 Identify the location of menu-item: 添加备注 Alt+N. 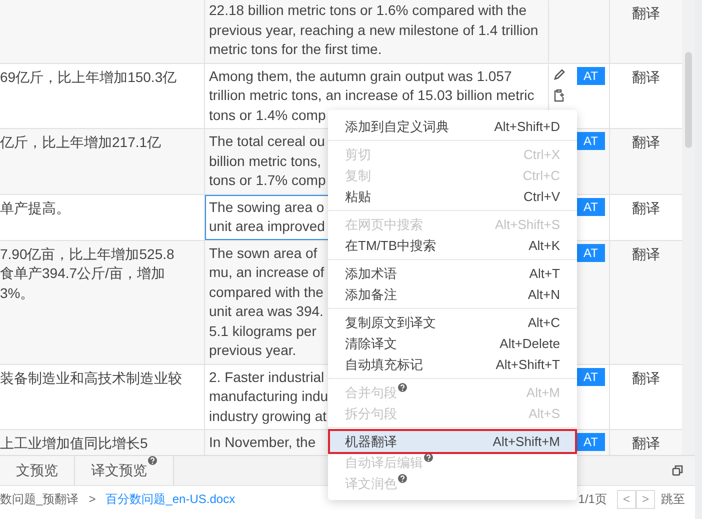
(452, 294).